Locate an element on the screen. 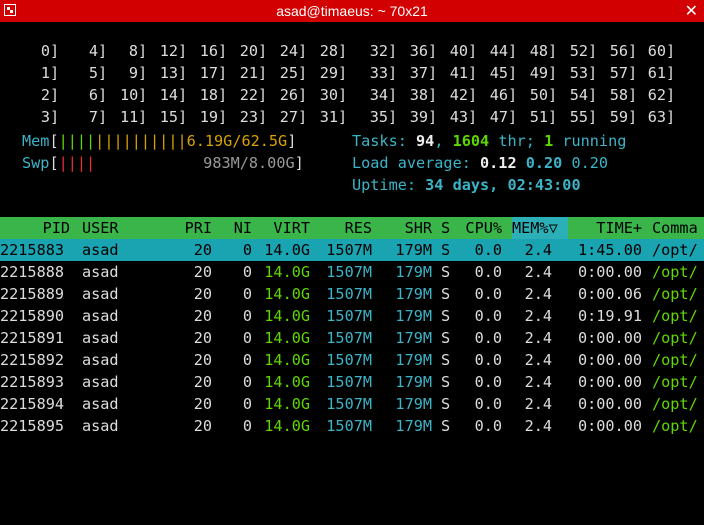  cpu-meter-58: 58] is located at coordinates (623, 95).